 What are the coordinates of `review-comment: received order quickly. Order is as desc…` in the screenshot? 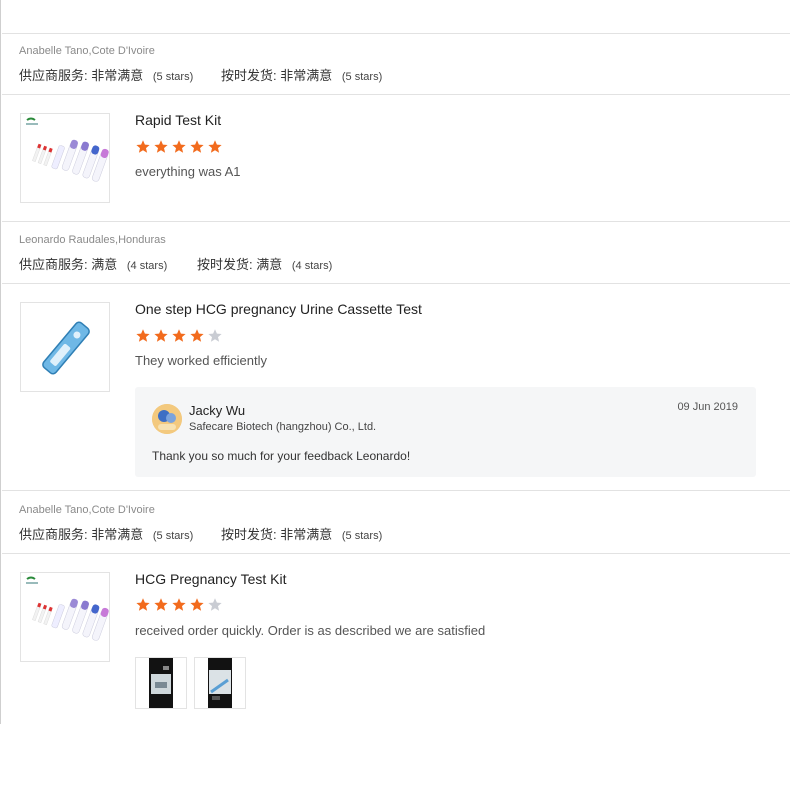 It's located at (310, 630).